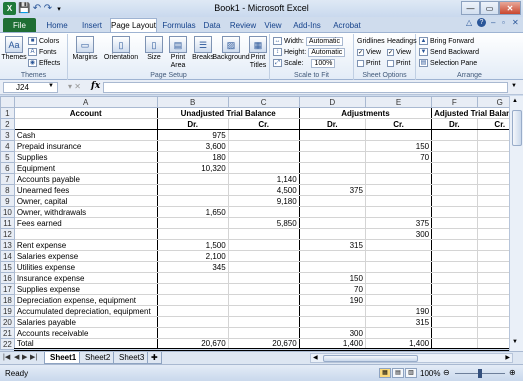 This screenshot has width=523, height=381. What do you see at coordinates (398, 102) in the screenshot?
I see `column-header: E` at bounding box center [398, 102].